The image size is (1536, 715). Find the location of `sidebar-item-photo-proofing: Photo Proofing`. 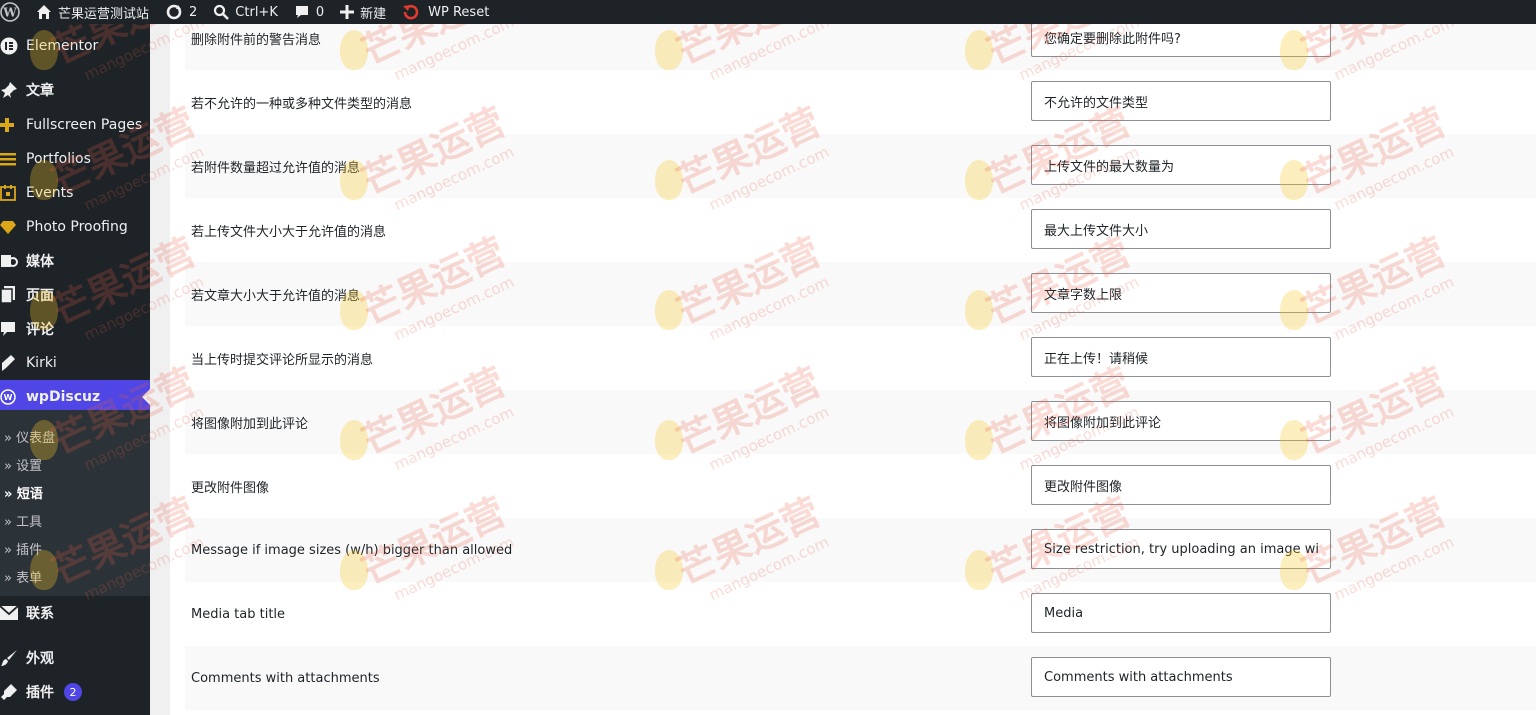

sidebar-item-photo-proofing: Photo Proofing is located at coordinates (75, 227).